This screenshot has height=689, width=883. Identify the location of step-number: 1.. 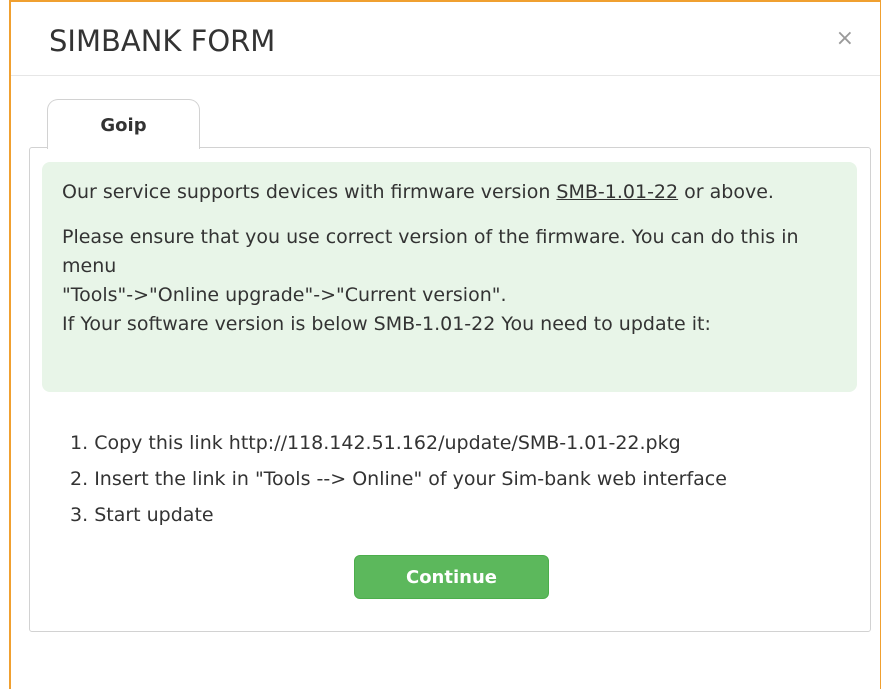
(79, 443).